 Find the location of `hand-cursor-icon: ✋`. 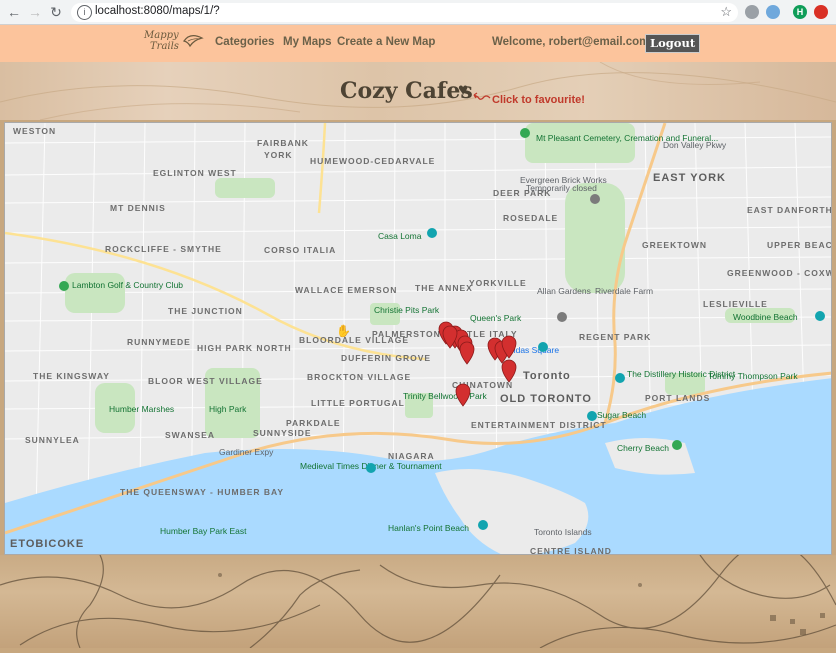

hand-cursor-icon: ✋ is located at coordinates (343, 331).